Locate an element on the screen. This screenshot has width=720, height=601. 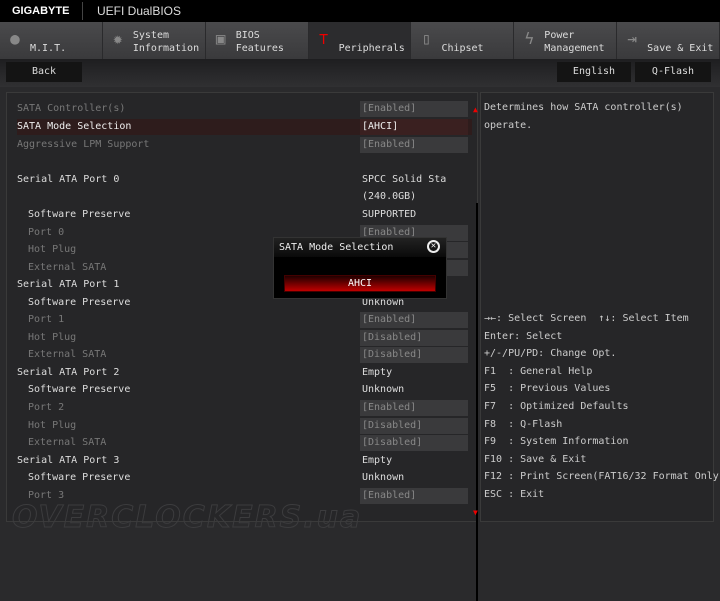
tab-label: Power Management is located at coordinates (574, 42).